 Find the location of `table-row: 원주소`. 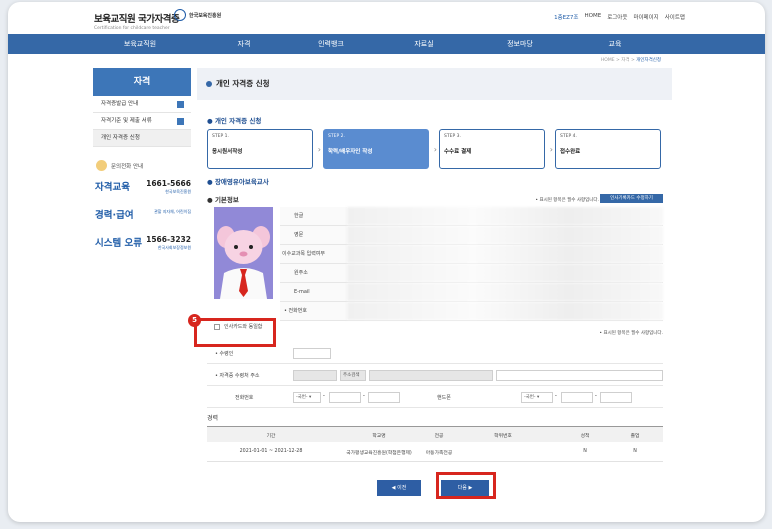

table-row: 원주소 is located at coordinates (471, 273).